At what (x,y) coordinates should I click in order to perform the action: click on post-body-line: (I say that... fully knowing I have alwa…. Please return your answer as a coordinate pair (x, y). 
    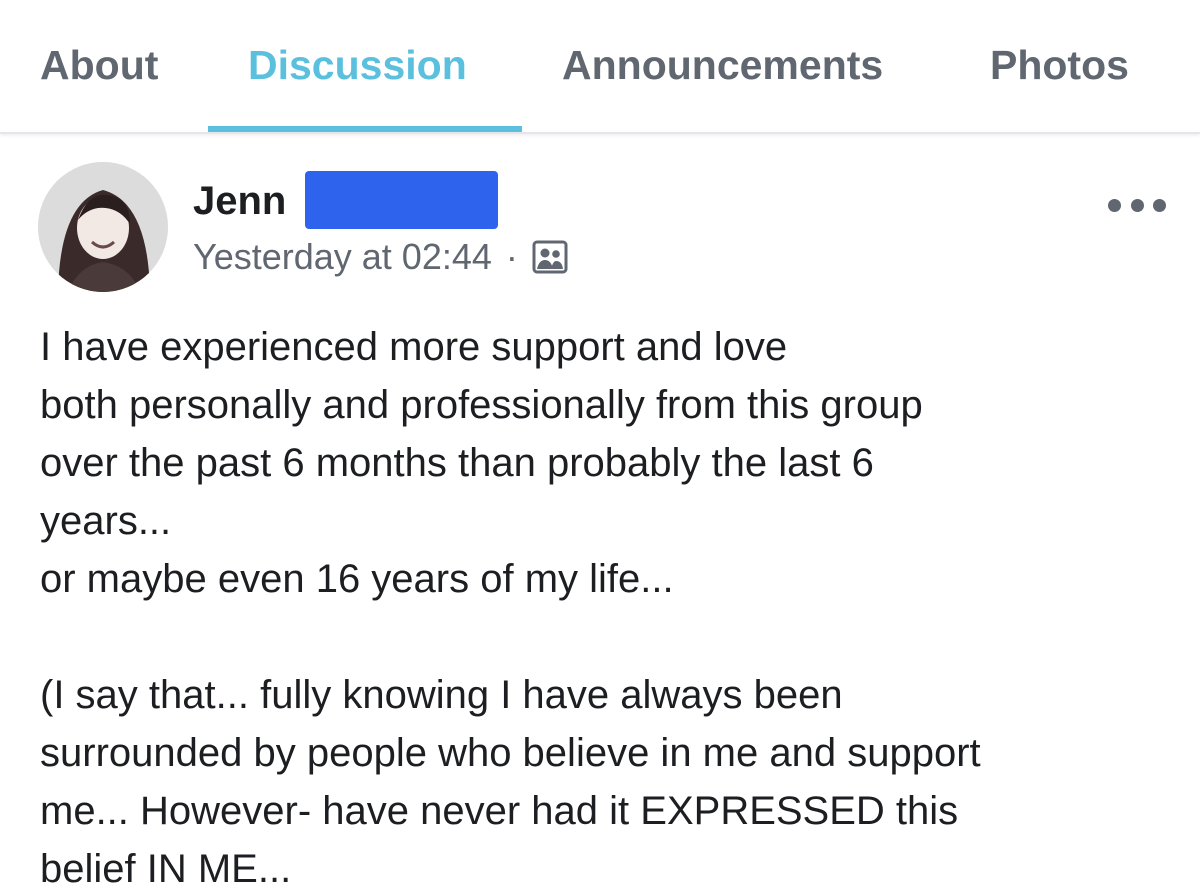
    Looking at the image, I should click on (441, 695).